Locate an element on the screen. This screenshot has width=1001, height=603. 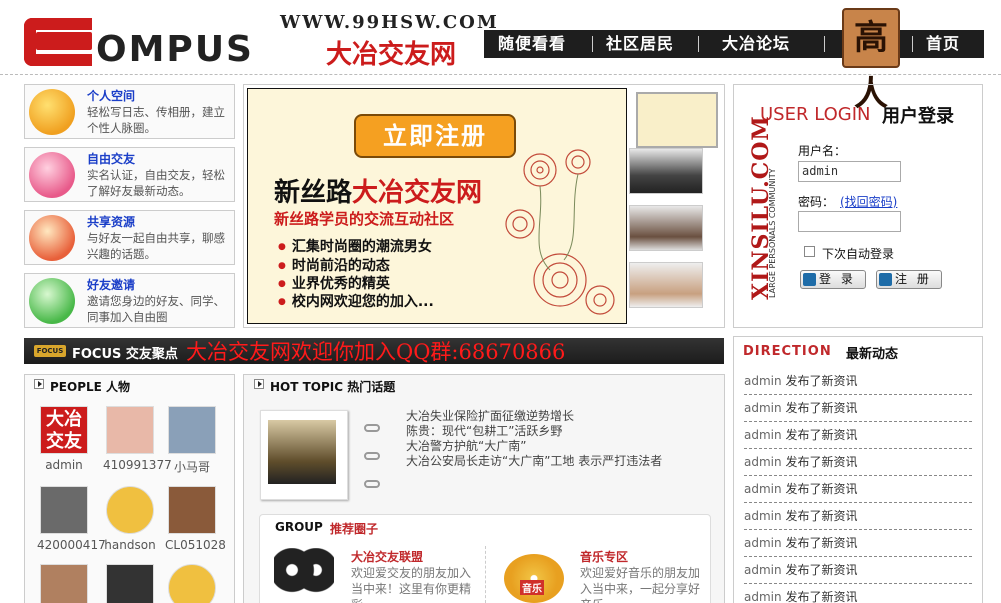
music-label: 音乐 is located at coordinates (532, 587).